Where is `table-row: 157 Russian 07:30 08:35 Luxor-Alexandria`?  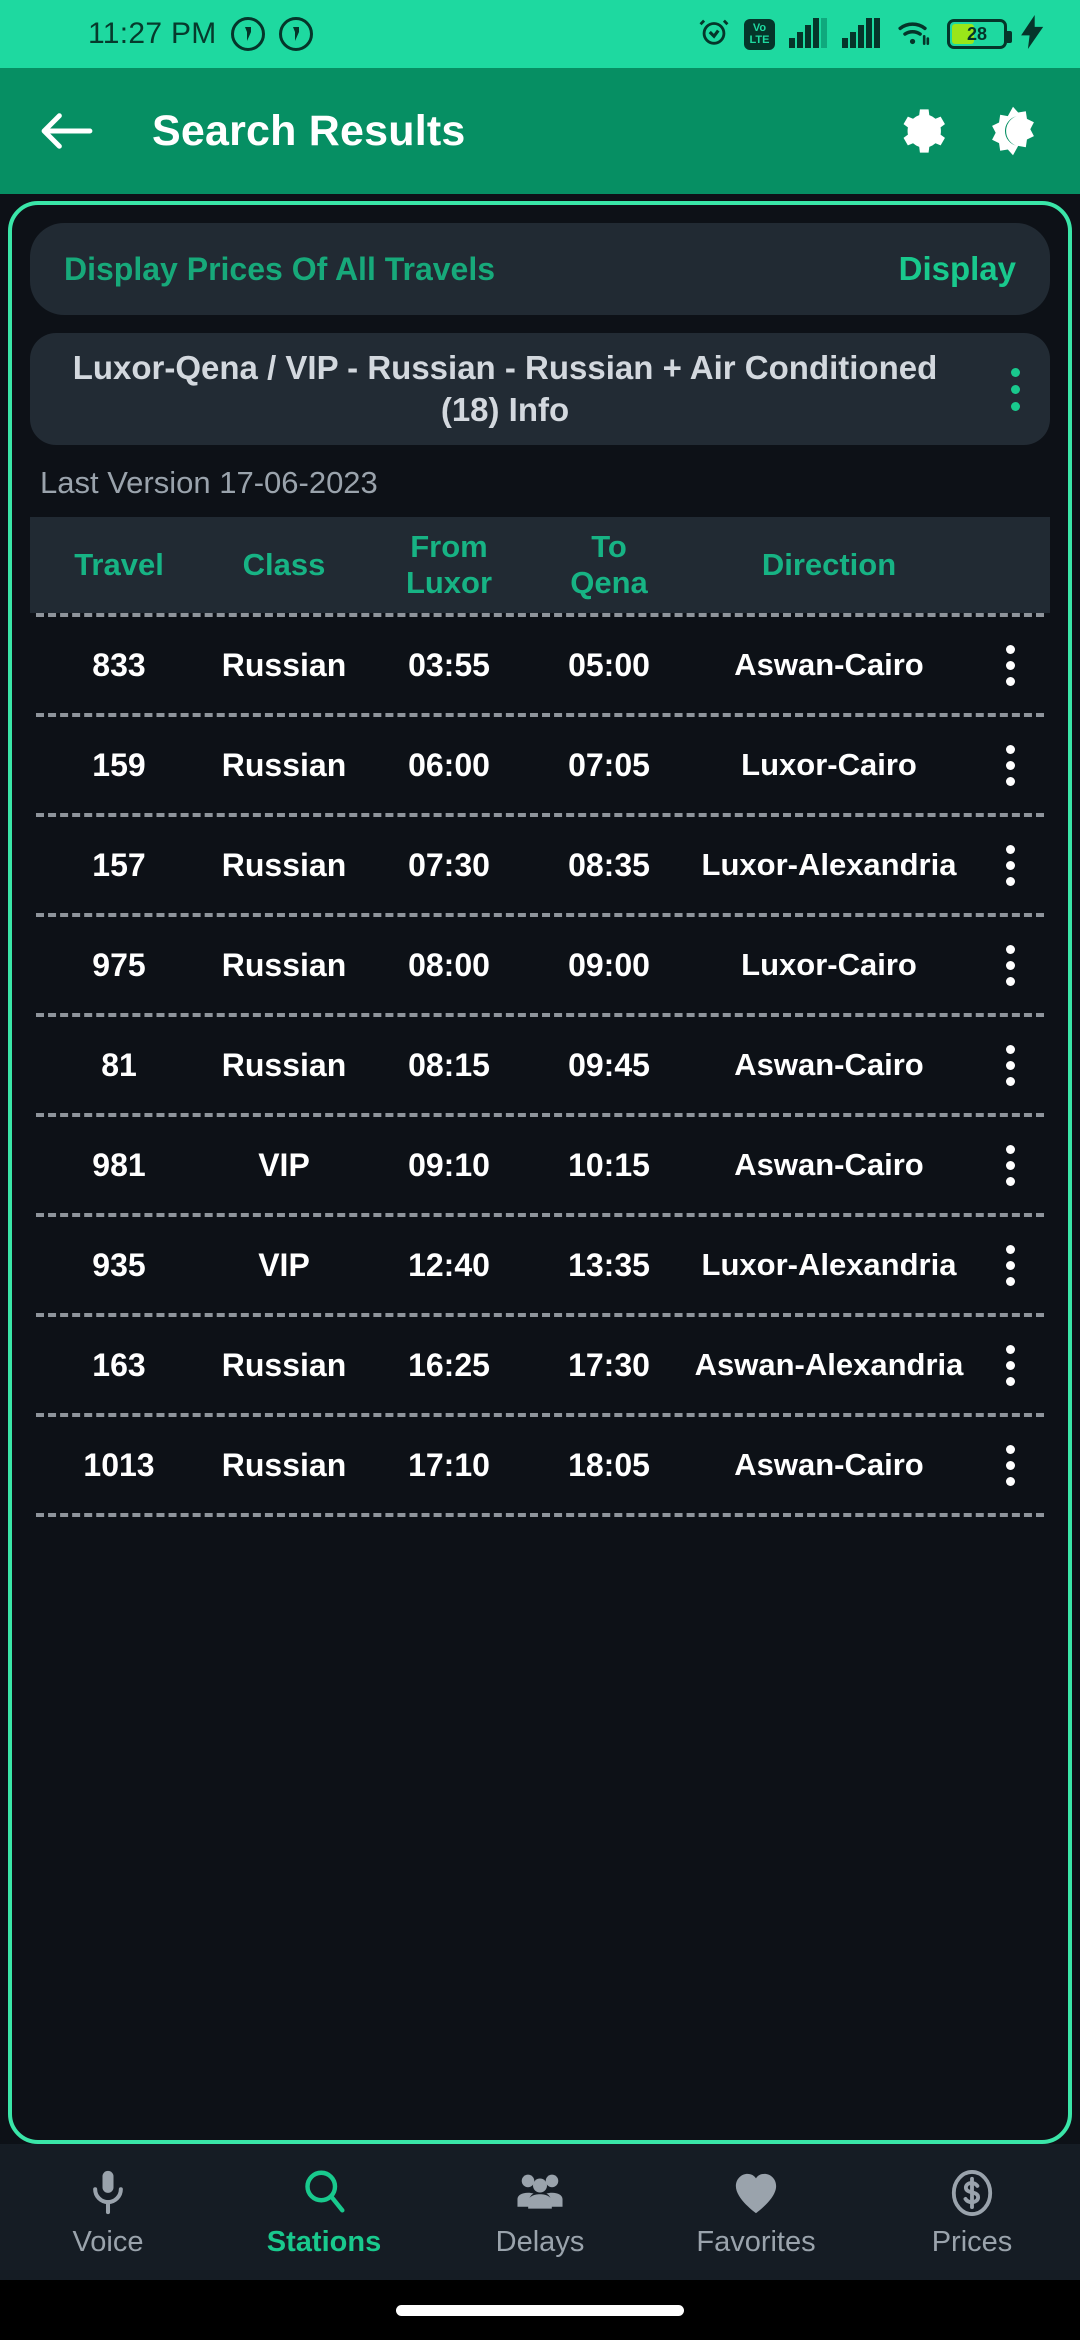 table-row: 157 Russian 07:30 08:35 Luxor-Alexandria is located at coordinates (540, 865).